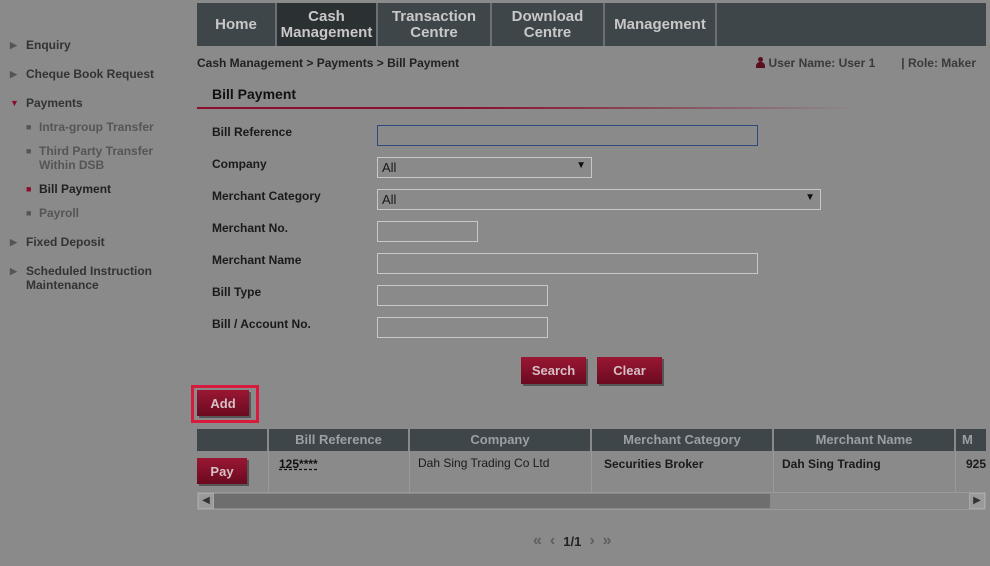 The width and height of the screenshot is (990, 566). What do you see at coordinates (223, 403) in the screenshot?
I see `add-button: Add` at bounding box center [223, 403].